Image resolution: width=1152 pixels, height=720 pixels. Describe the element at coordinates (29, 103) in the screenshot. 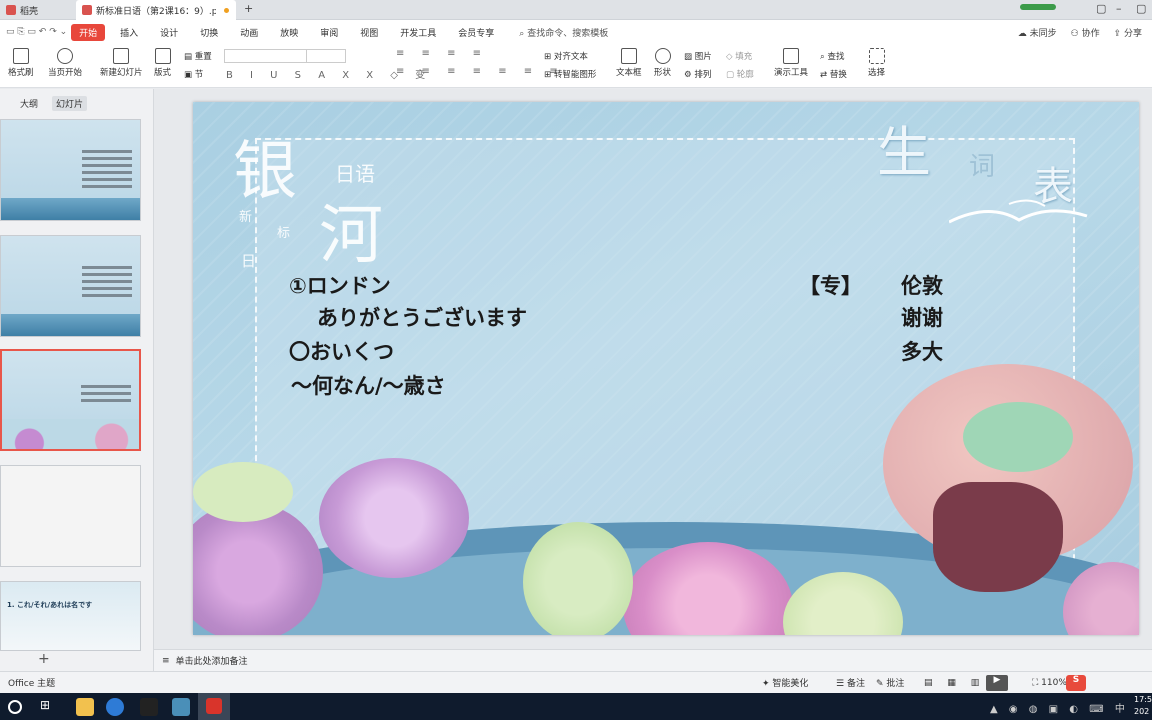

I see `tab-outline: 大纲` at that location.